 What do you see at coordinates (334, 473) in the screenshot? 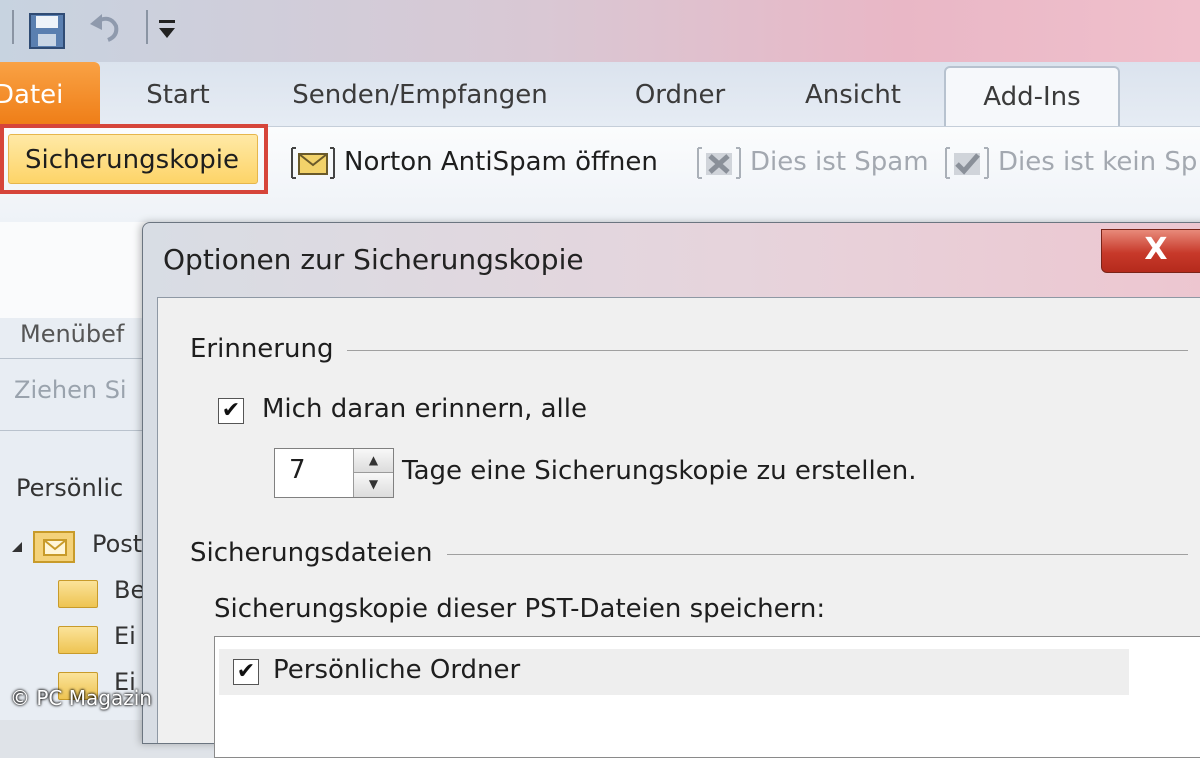
I see `days-spinner: 7 ▲ ▼` at bounding box center [334, 473].